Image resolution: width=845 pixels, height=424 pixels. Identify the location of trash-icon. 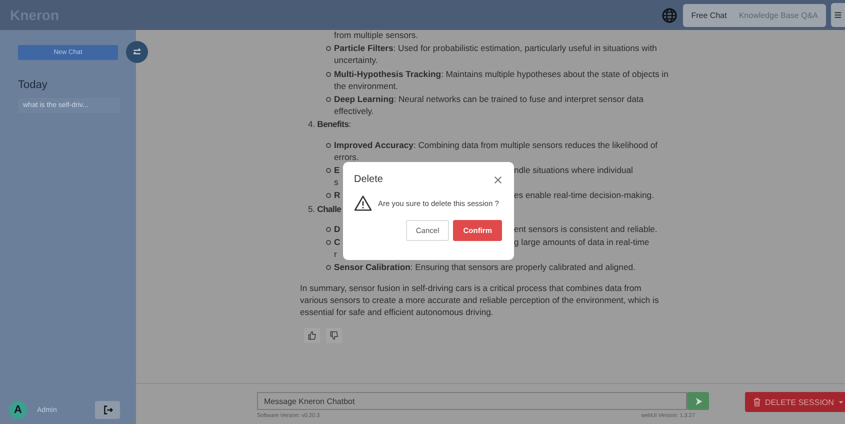
(757, 402).